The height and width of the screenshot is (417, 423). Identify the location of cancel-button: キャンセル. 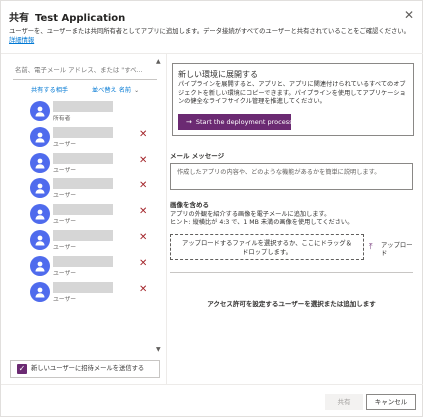
(391, 402).